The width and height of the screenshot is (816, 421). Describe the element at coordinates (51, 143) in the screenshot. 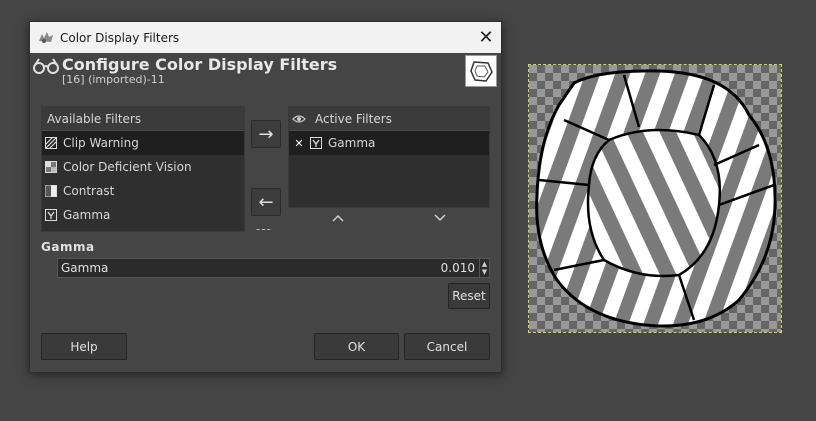

I see `clip-warning-icon` at that location.